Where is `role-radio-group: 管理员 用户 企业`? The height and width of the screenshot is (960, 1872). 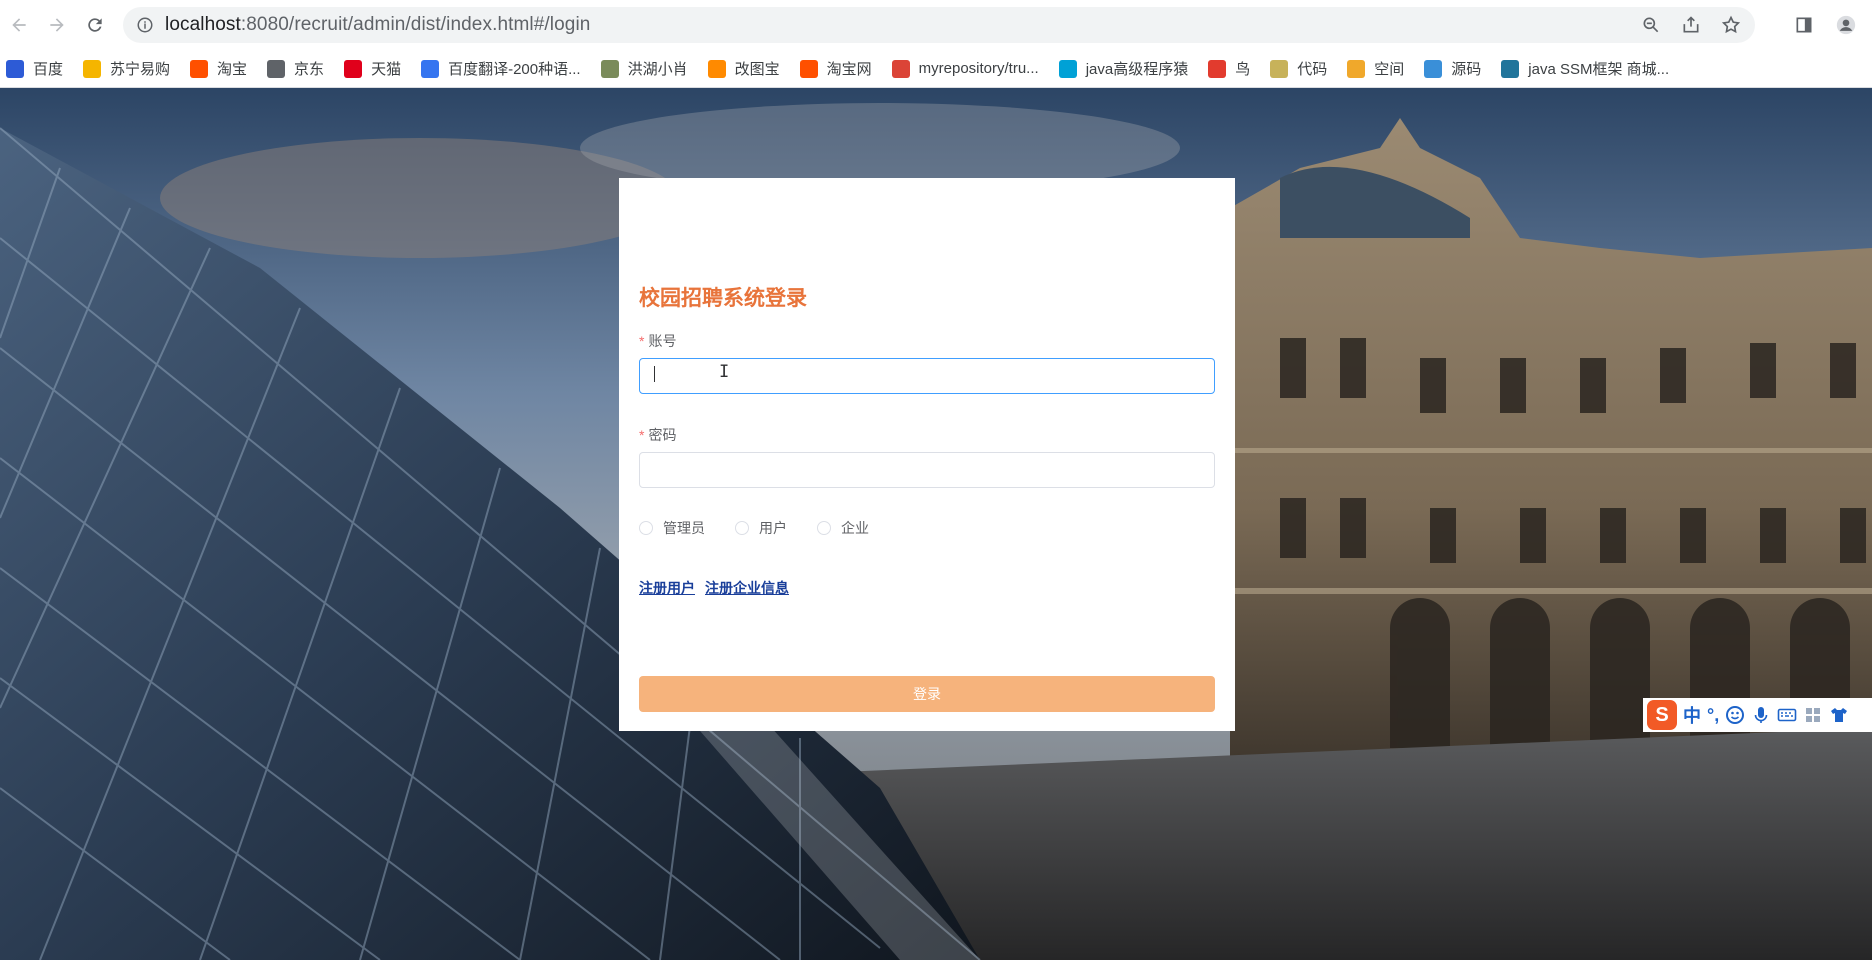 role-radio-group: 管理员 用户 企业 is located at coordinates (769, 528).